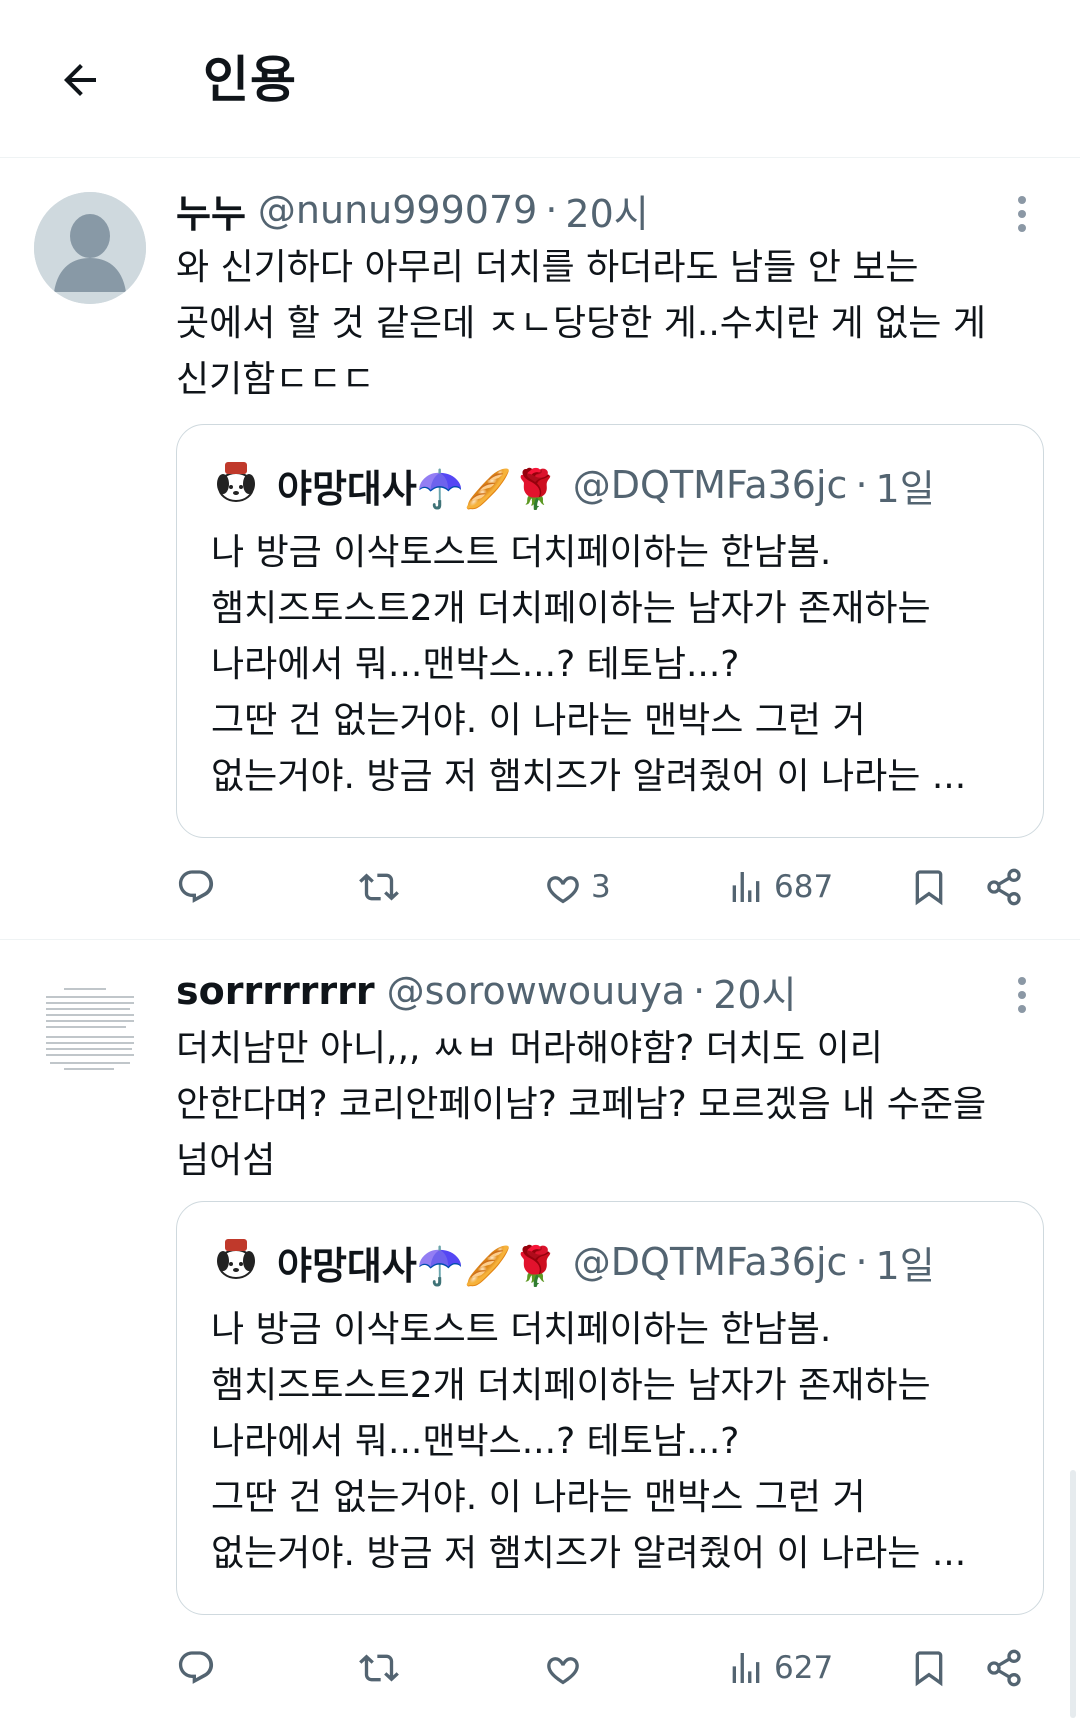 This screenshot has width=1080, height=1718. What do you see at coordinates (211, 210) in the screenshot?
I see `display-name: 누누` at bounding box center [211, 210].